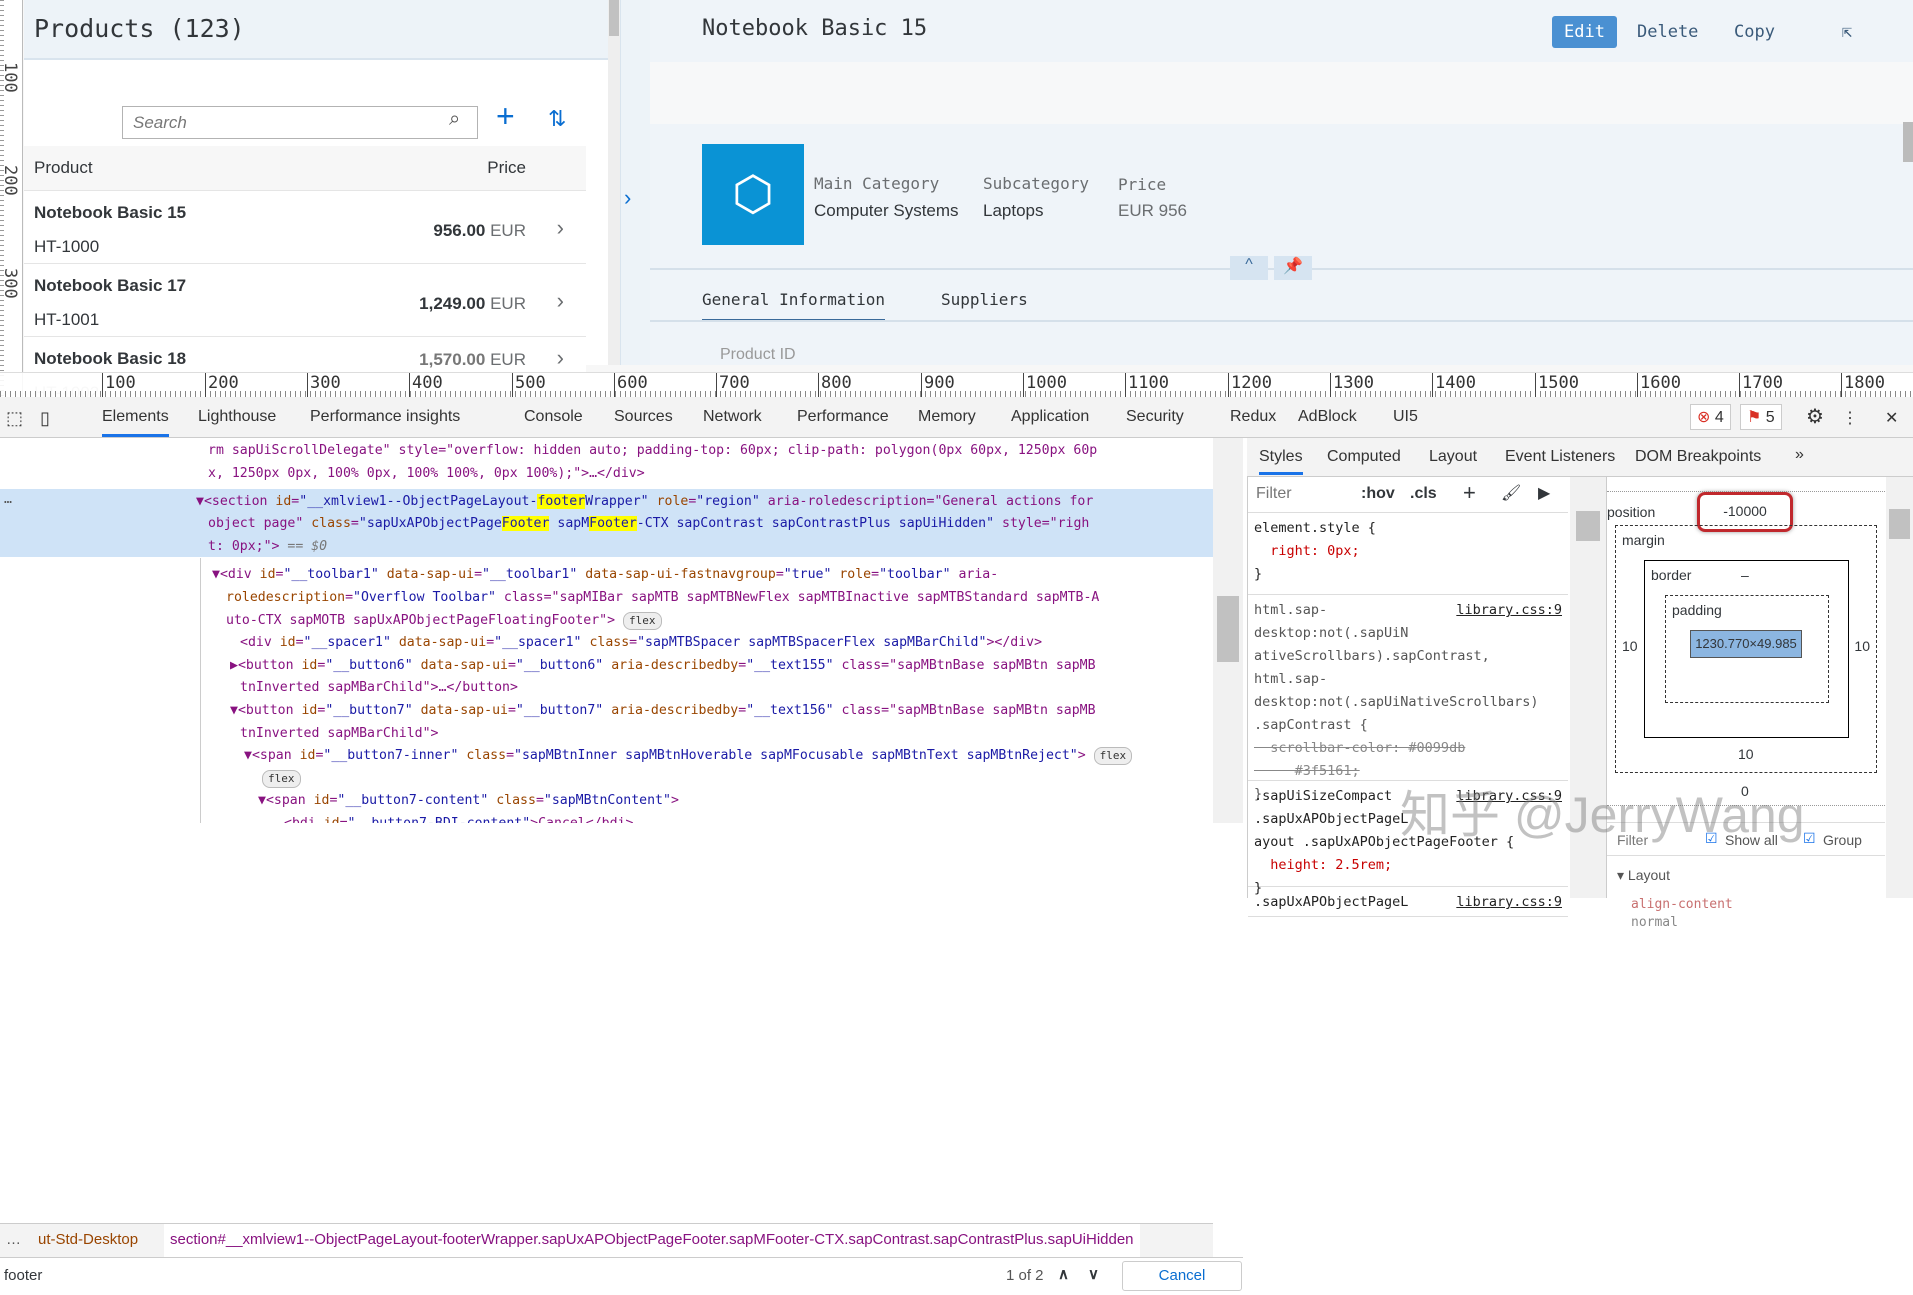 The image size is (1913, 1295). I want to click on computed-section-layout: ▾ Layout, so click(1643, 875).